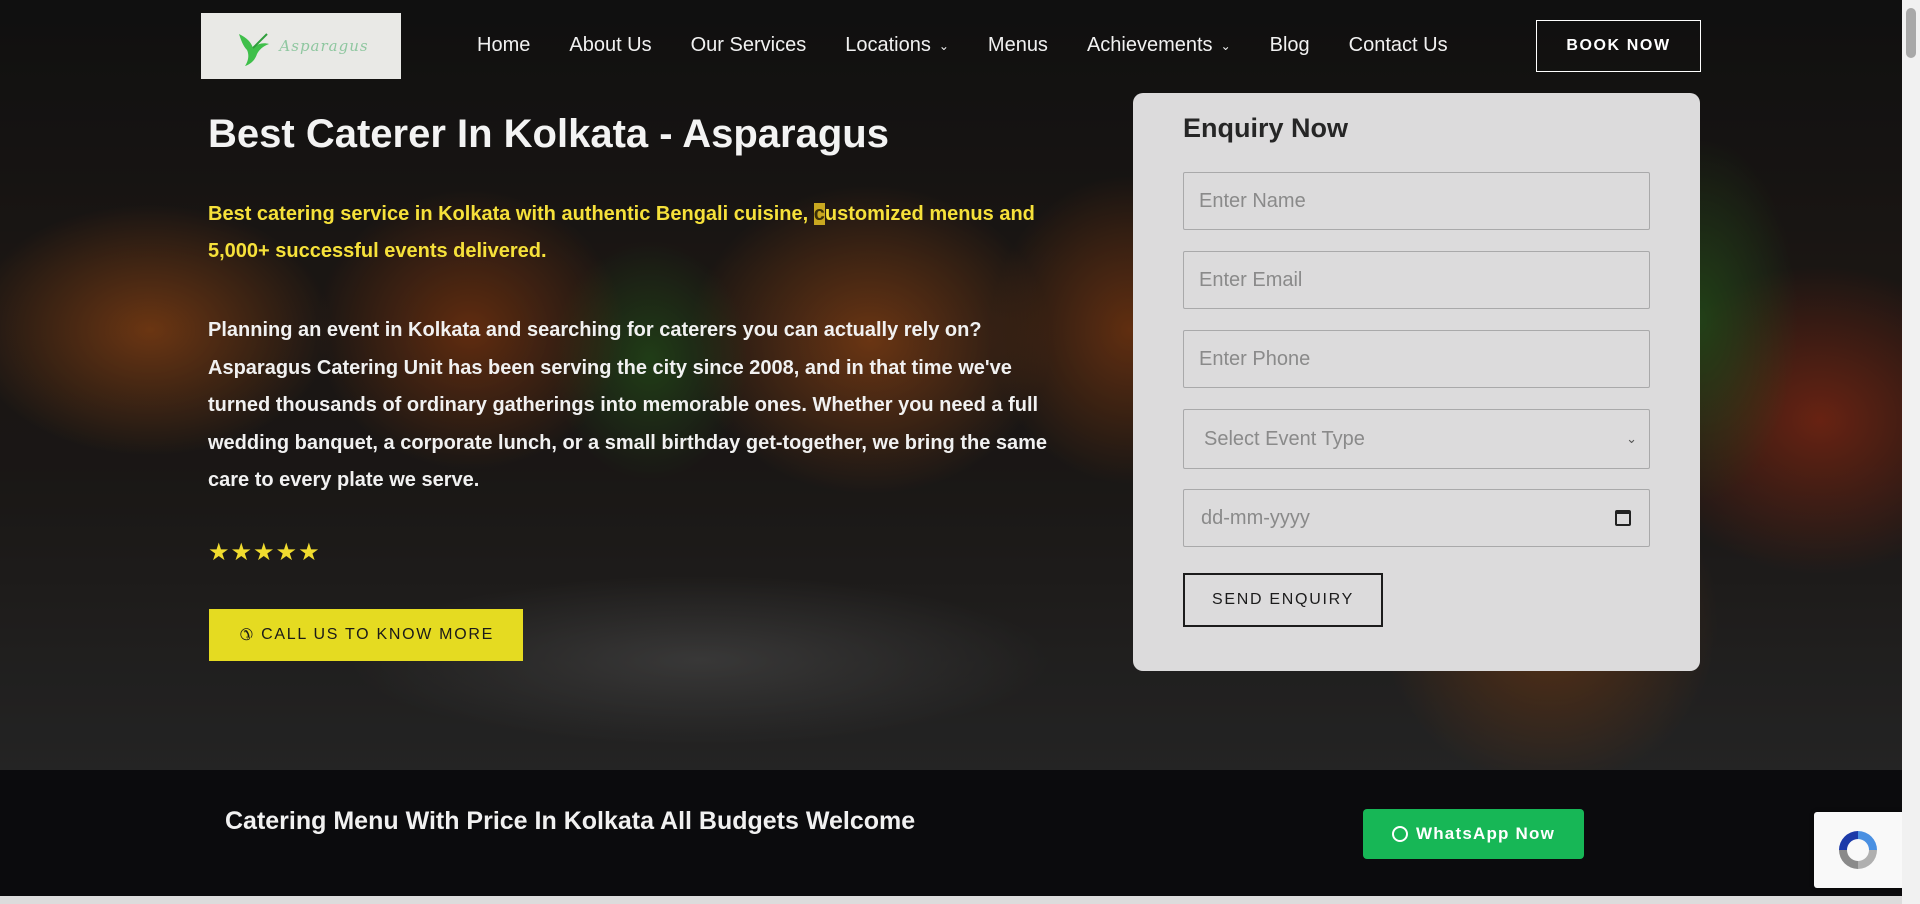  I want to click on site-logo: Asparagus, so click(301, 46).